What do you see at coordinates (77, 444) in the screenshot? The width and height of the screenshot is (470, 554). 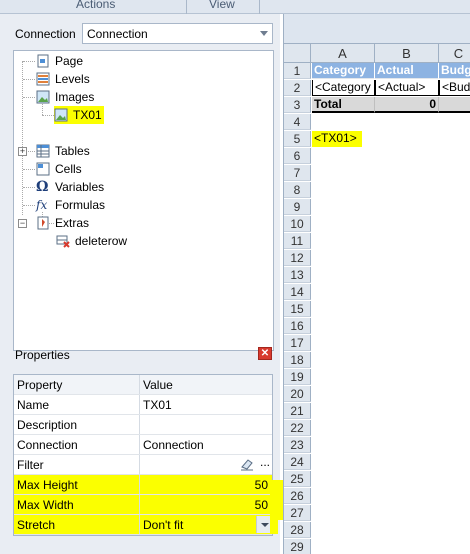 I see `property-name: Connection` at bounding box center [77, 444].